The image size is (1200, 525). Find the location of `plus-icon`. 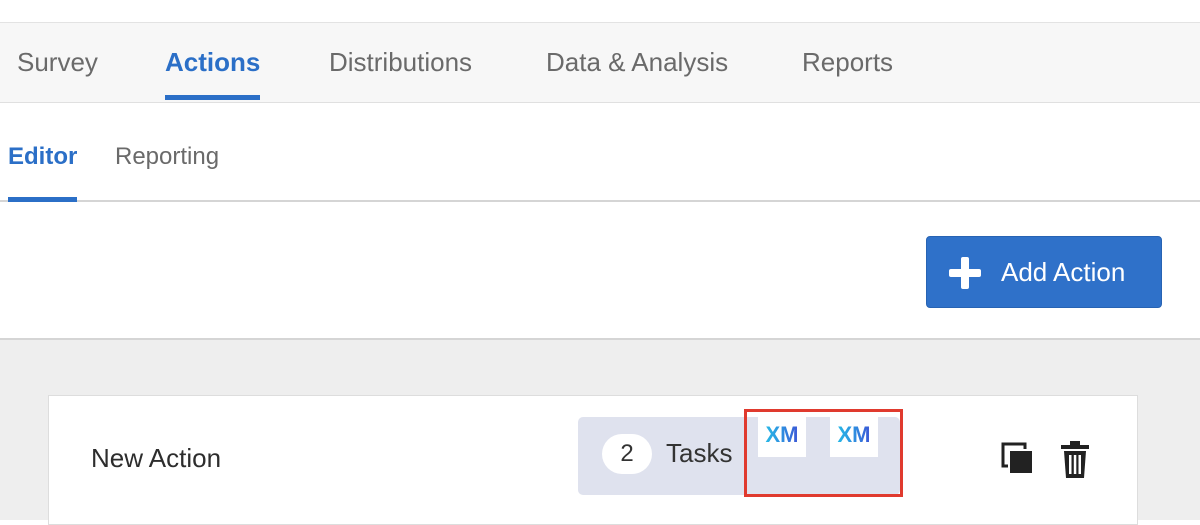

plus-icon is located at coordinates (965, 273).